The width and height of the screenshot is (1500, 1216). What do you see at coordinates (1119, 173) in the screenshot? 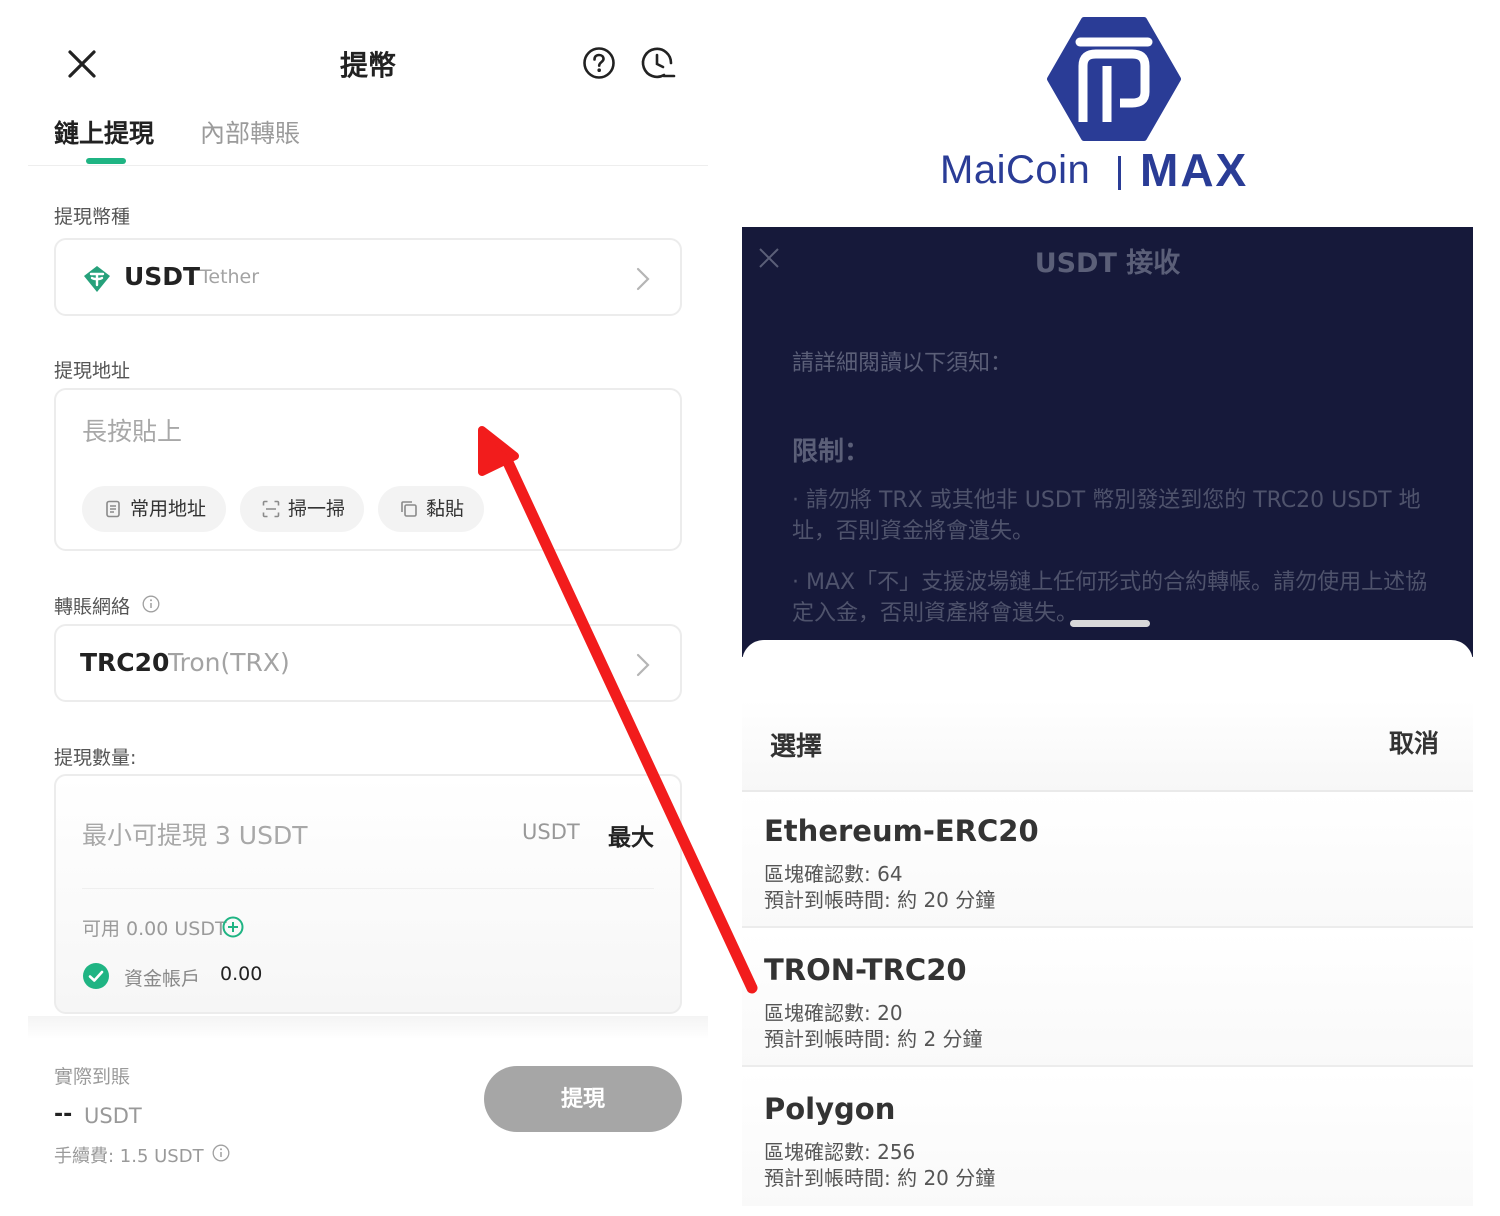
I see `brand-separator` at bounding box center [1119, 173].